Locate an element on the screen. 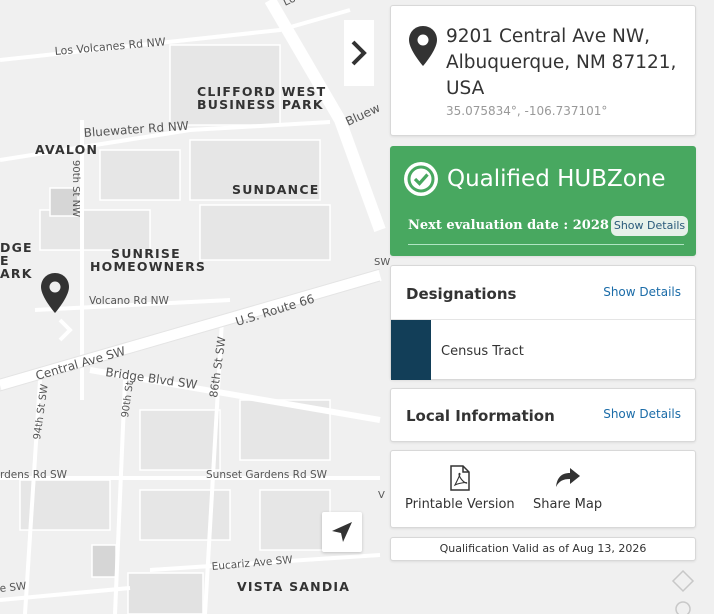  area-label: ARK is located at coordinates (16, 273).